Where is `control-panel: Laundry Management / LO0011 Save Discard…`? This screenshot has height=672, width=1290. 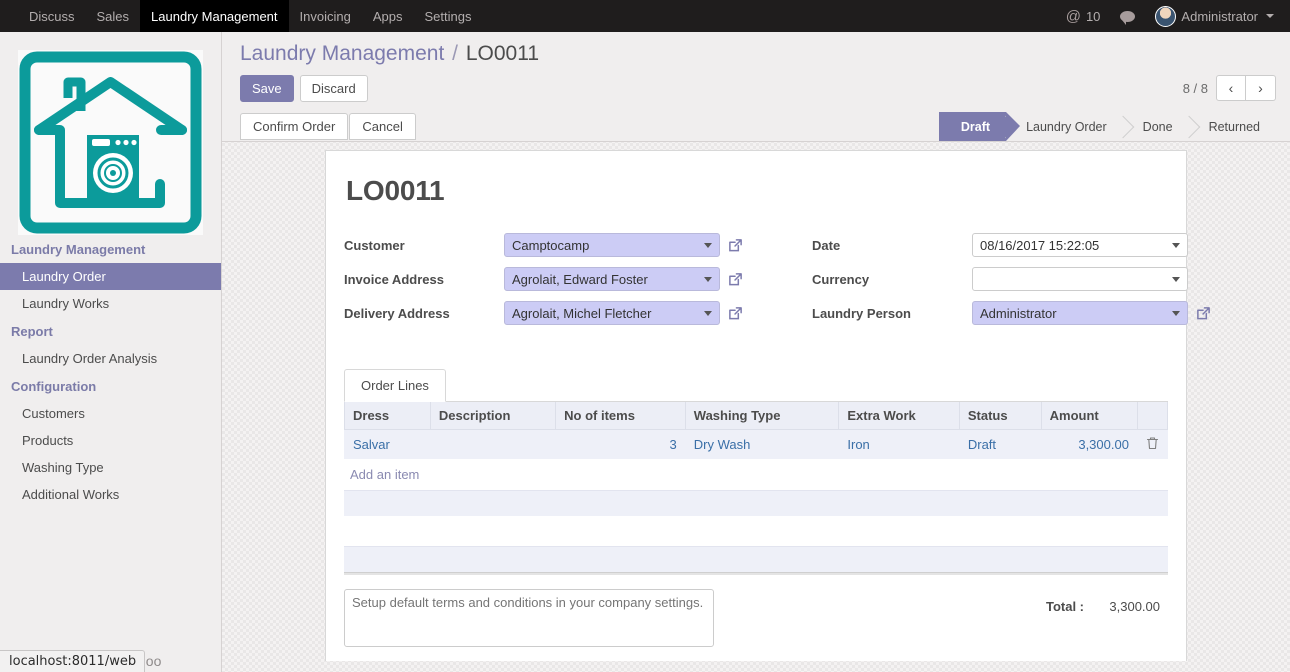
control-panel: Laundry Management / LO0011 Save Discard… is located at coordinates (756, 87).